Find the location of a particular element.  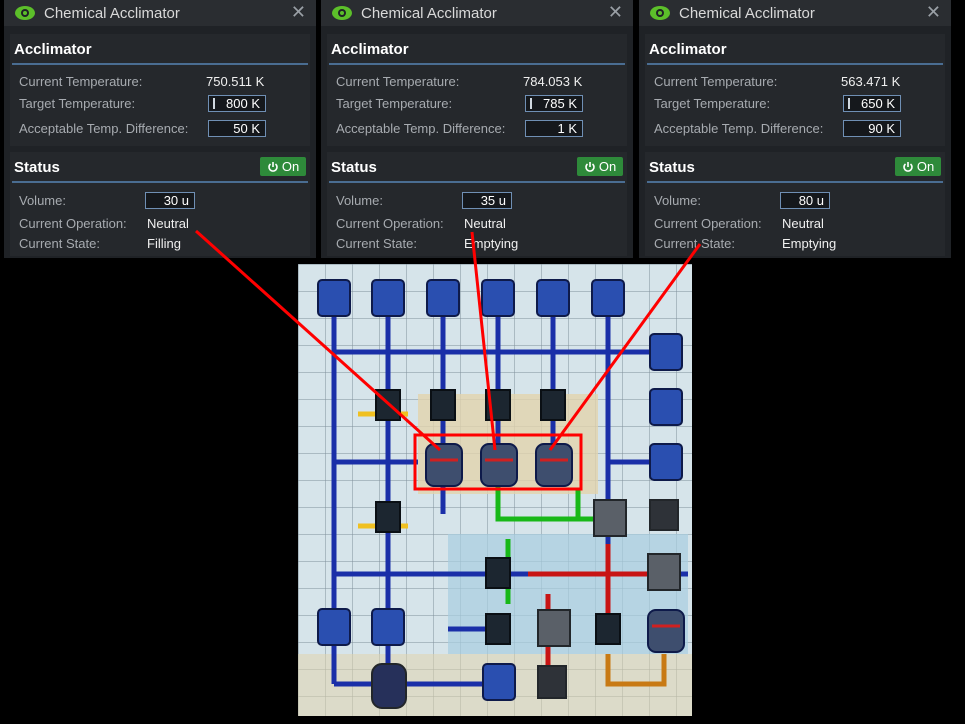

target-temperature-input: 650 K is located at coordinates (872, 103).